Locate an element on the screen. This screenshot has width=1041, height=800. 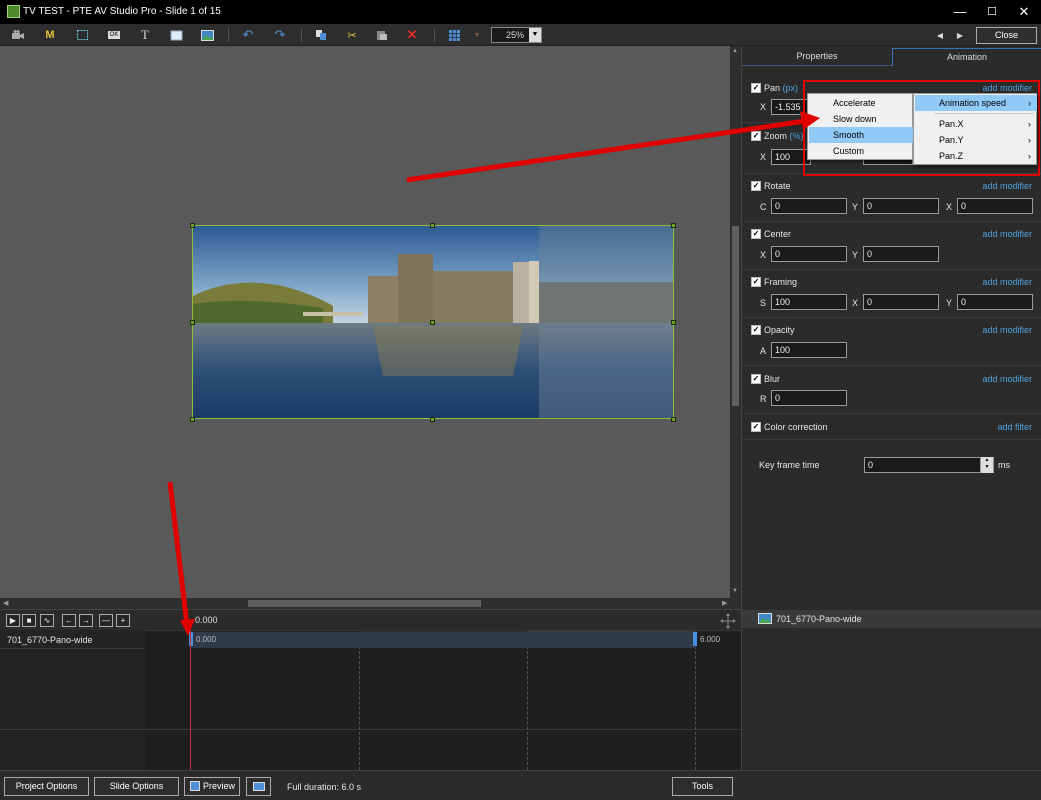
rotate-checkbox: ✓ is located at coordinates (756, 186).